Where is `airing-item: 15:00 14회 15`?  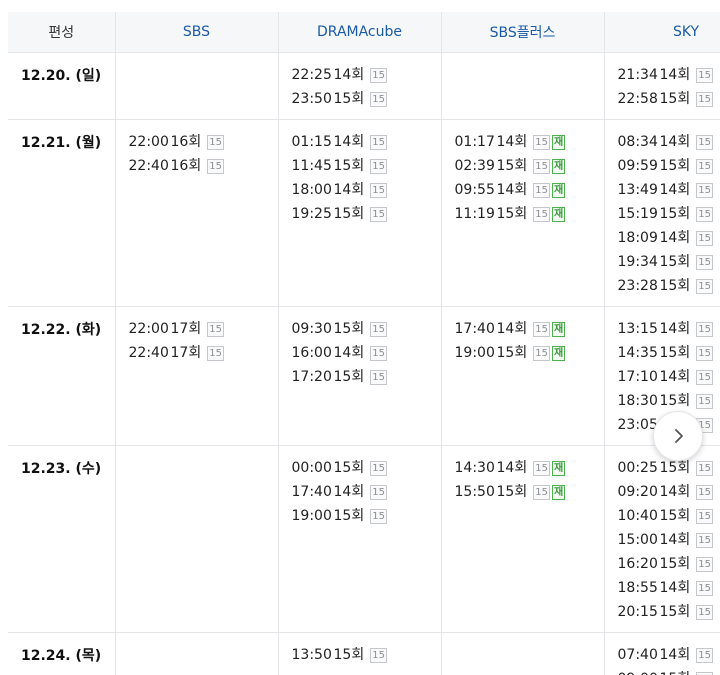 airing-item: 15:00 14회 15 is located at coordinates (669, 540).